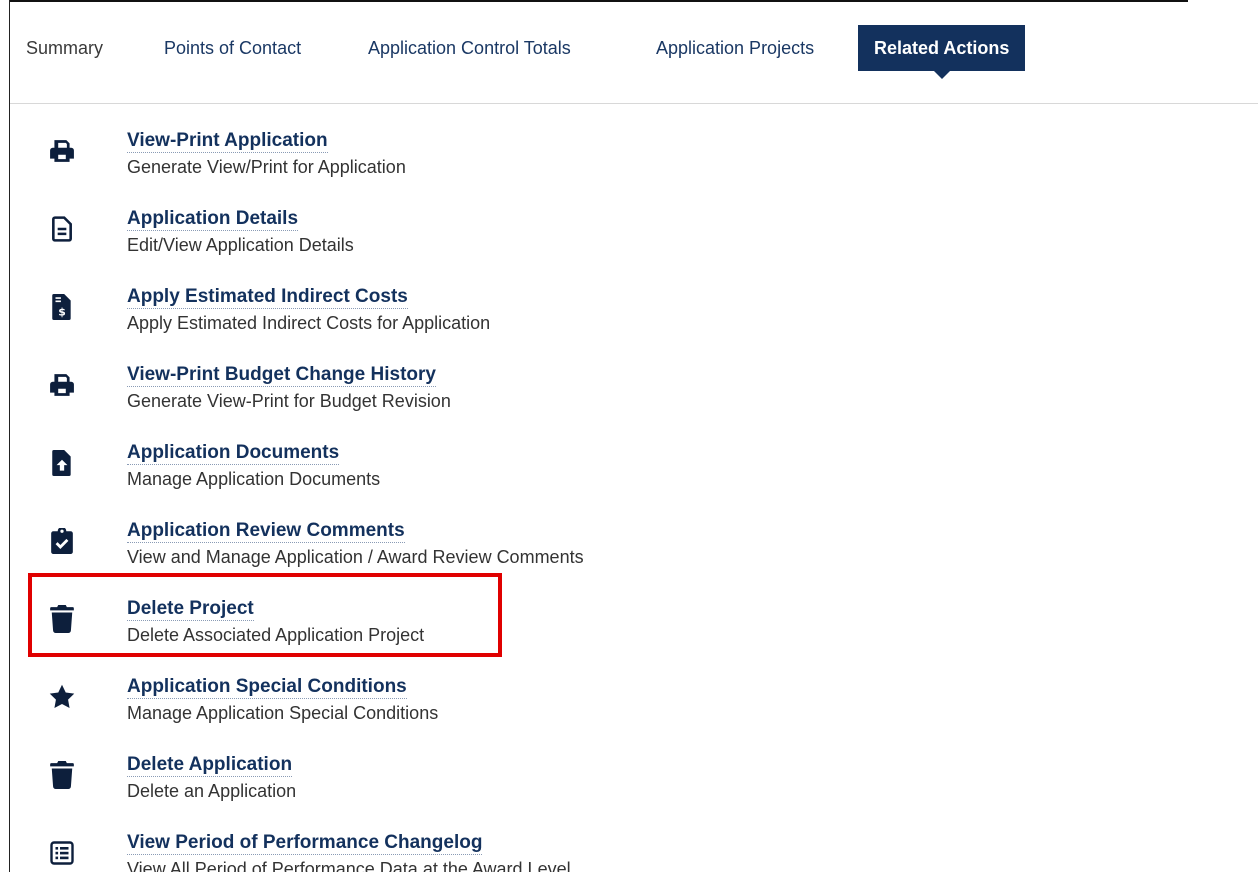 This screenshot has height=872, width=1258. I want to click on action-description: Delete an Application, so click(212, 791).